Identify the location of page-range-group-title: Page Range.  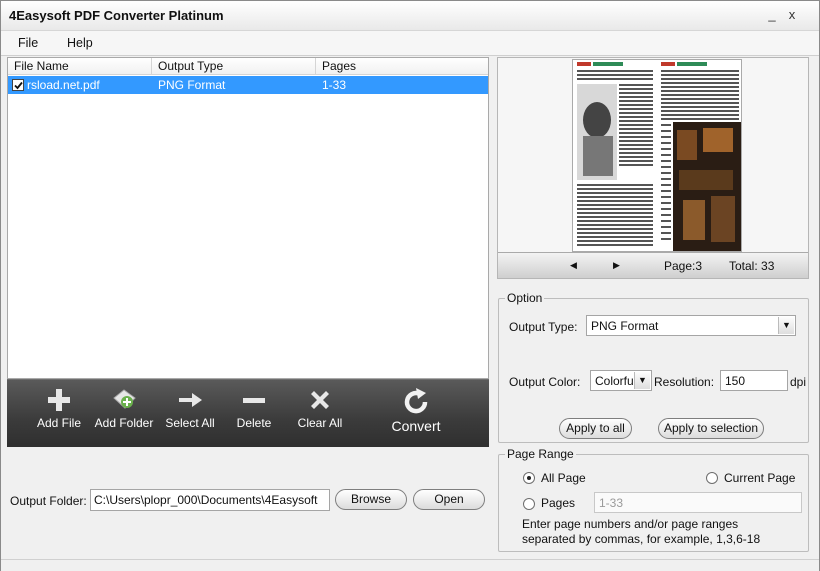
(540, 454).